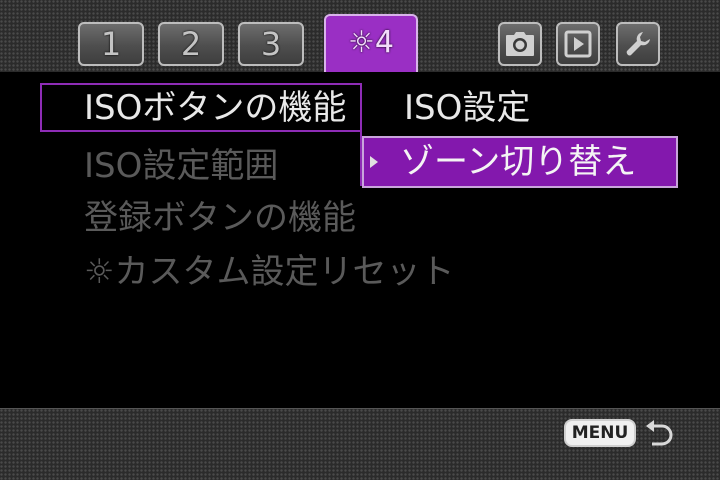 The width and height of the screenshot is (720, 480). Describe the element at coordinates (374, 162) in the screenshot. I see `triangle-right-icon` at that location.